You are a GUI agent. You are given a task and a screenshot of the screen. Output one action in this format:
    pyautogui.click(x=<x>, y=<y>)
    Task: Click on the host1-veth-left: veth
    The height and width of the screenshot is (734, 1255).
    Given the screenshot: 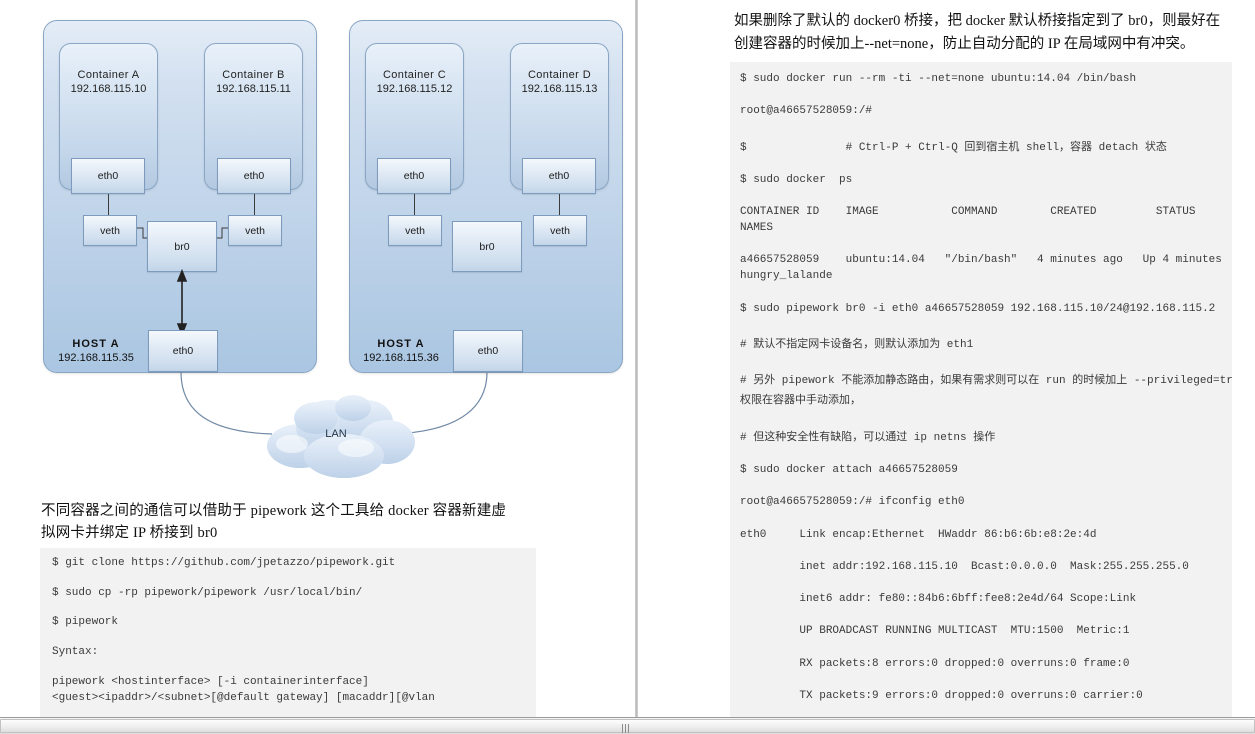 What is the action you would take?
    pyautogui.click(x=110, y=230)
    